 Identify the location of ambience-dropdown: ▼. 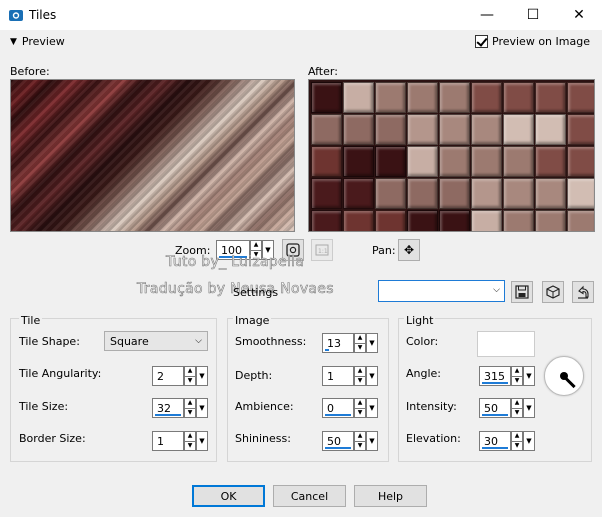
(372, 408).